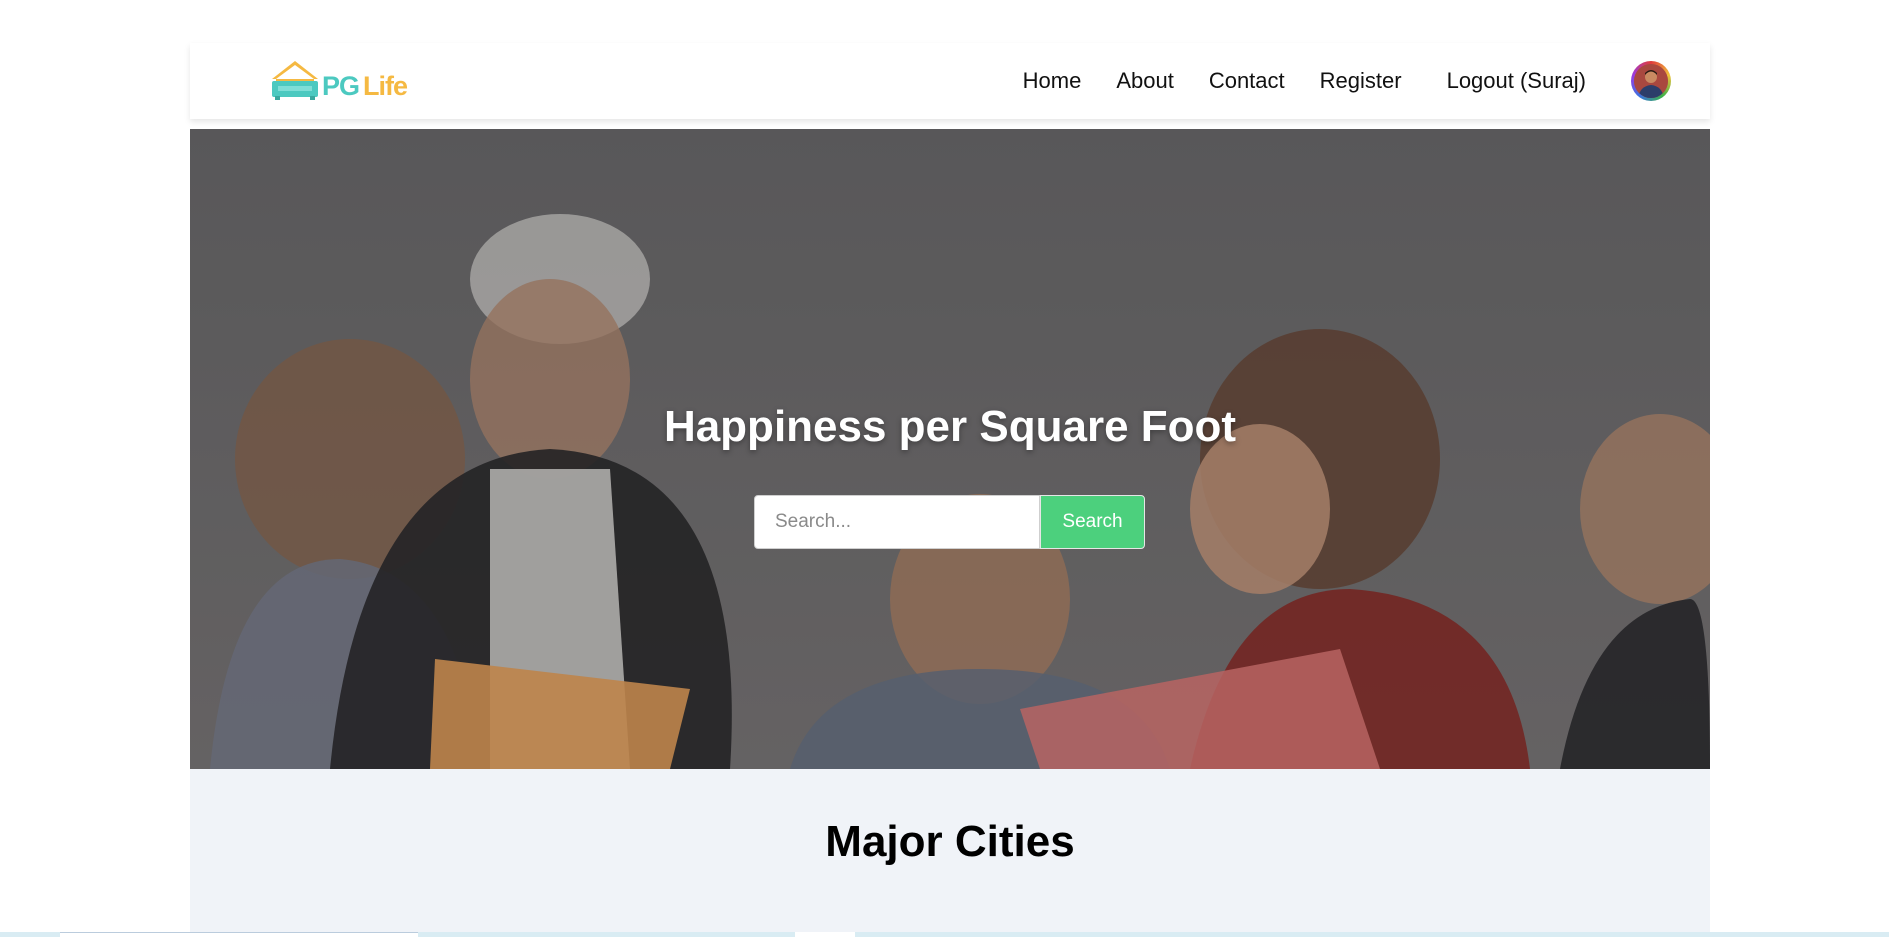  I want to click on nav-home-link: Home, so click(1052, 81).